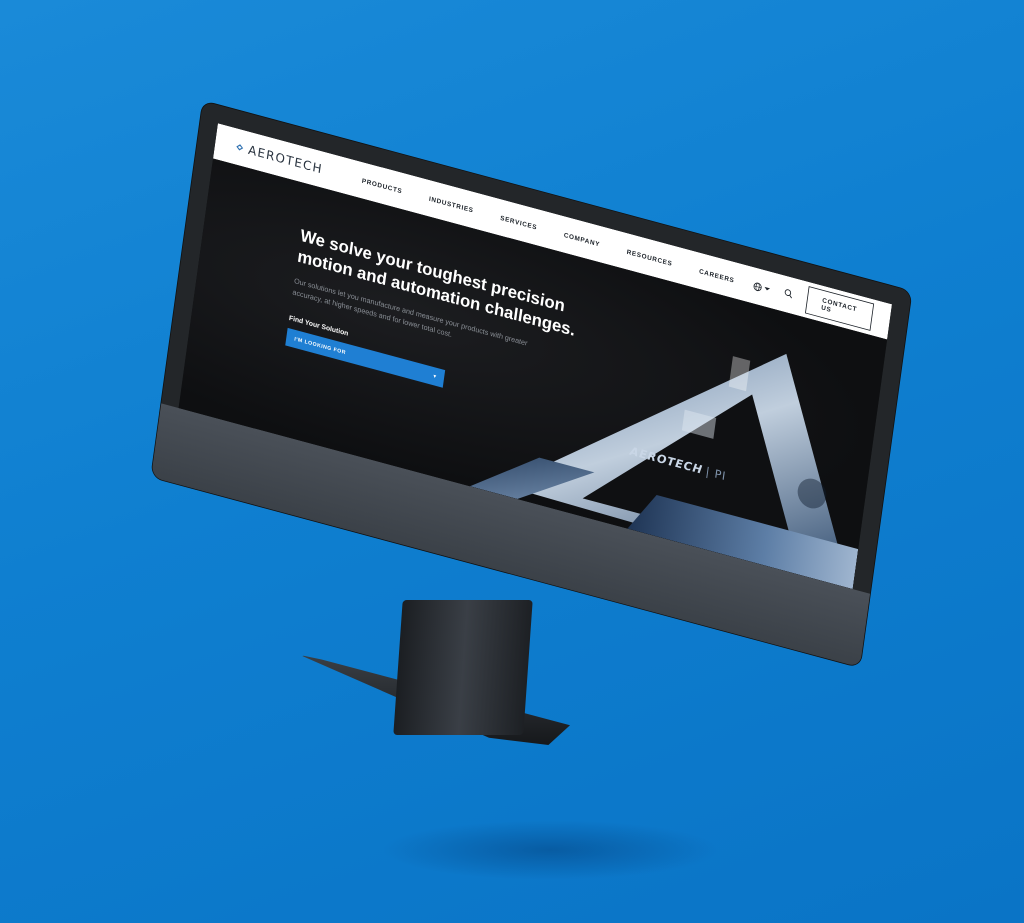  What do you see at coordinates (320, 345) in the screenshot?
I see `dropdown-label: I'M LOOKING FOR` at bounding box center [320, 345].